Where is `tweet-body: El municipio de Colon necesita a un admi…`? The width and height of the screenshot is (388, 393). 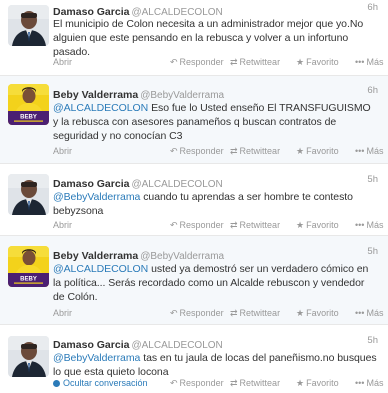
tweet-body: El municipio de Colon necesita a un admi… is located at coordinates (208, 38).